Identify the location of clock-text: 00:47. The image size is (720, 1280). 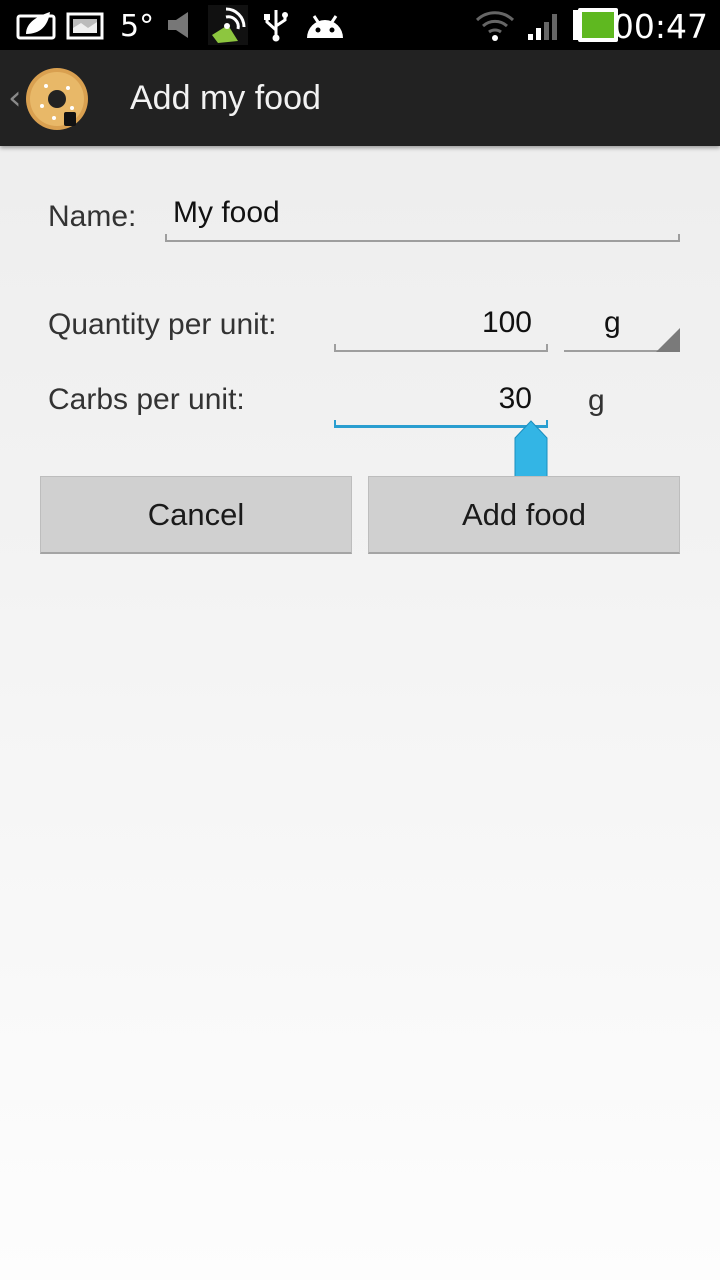
(660, 26).